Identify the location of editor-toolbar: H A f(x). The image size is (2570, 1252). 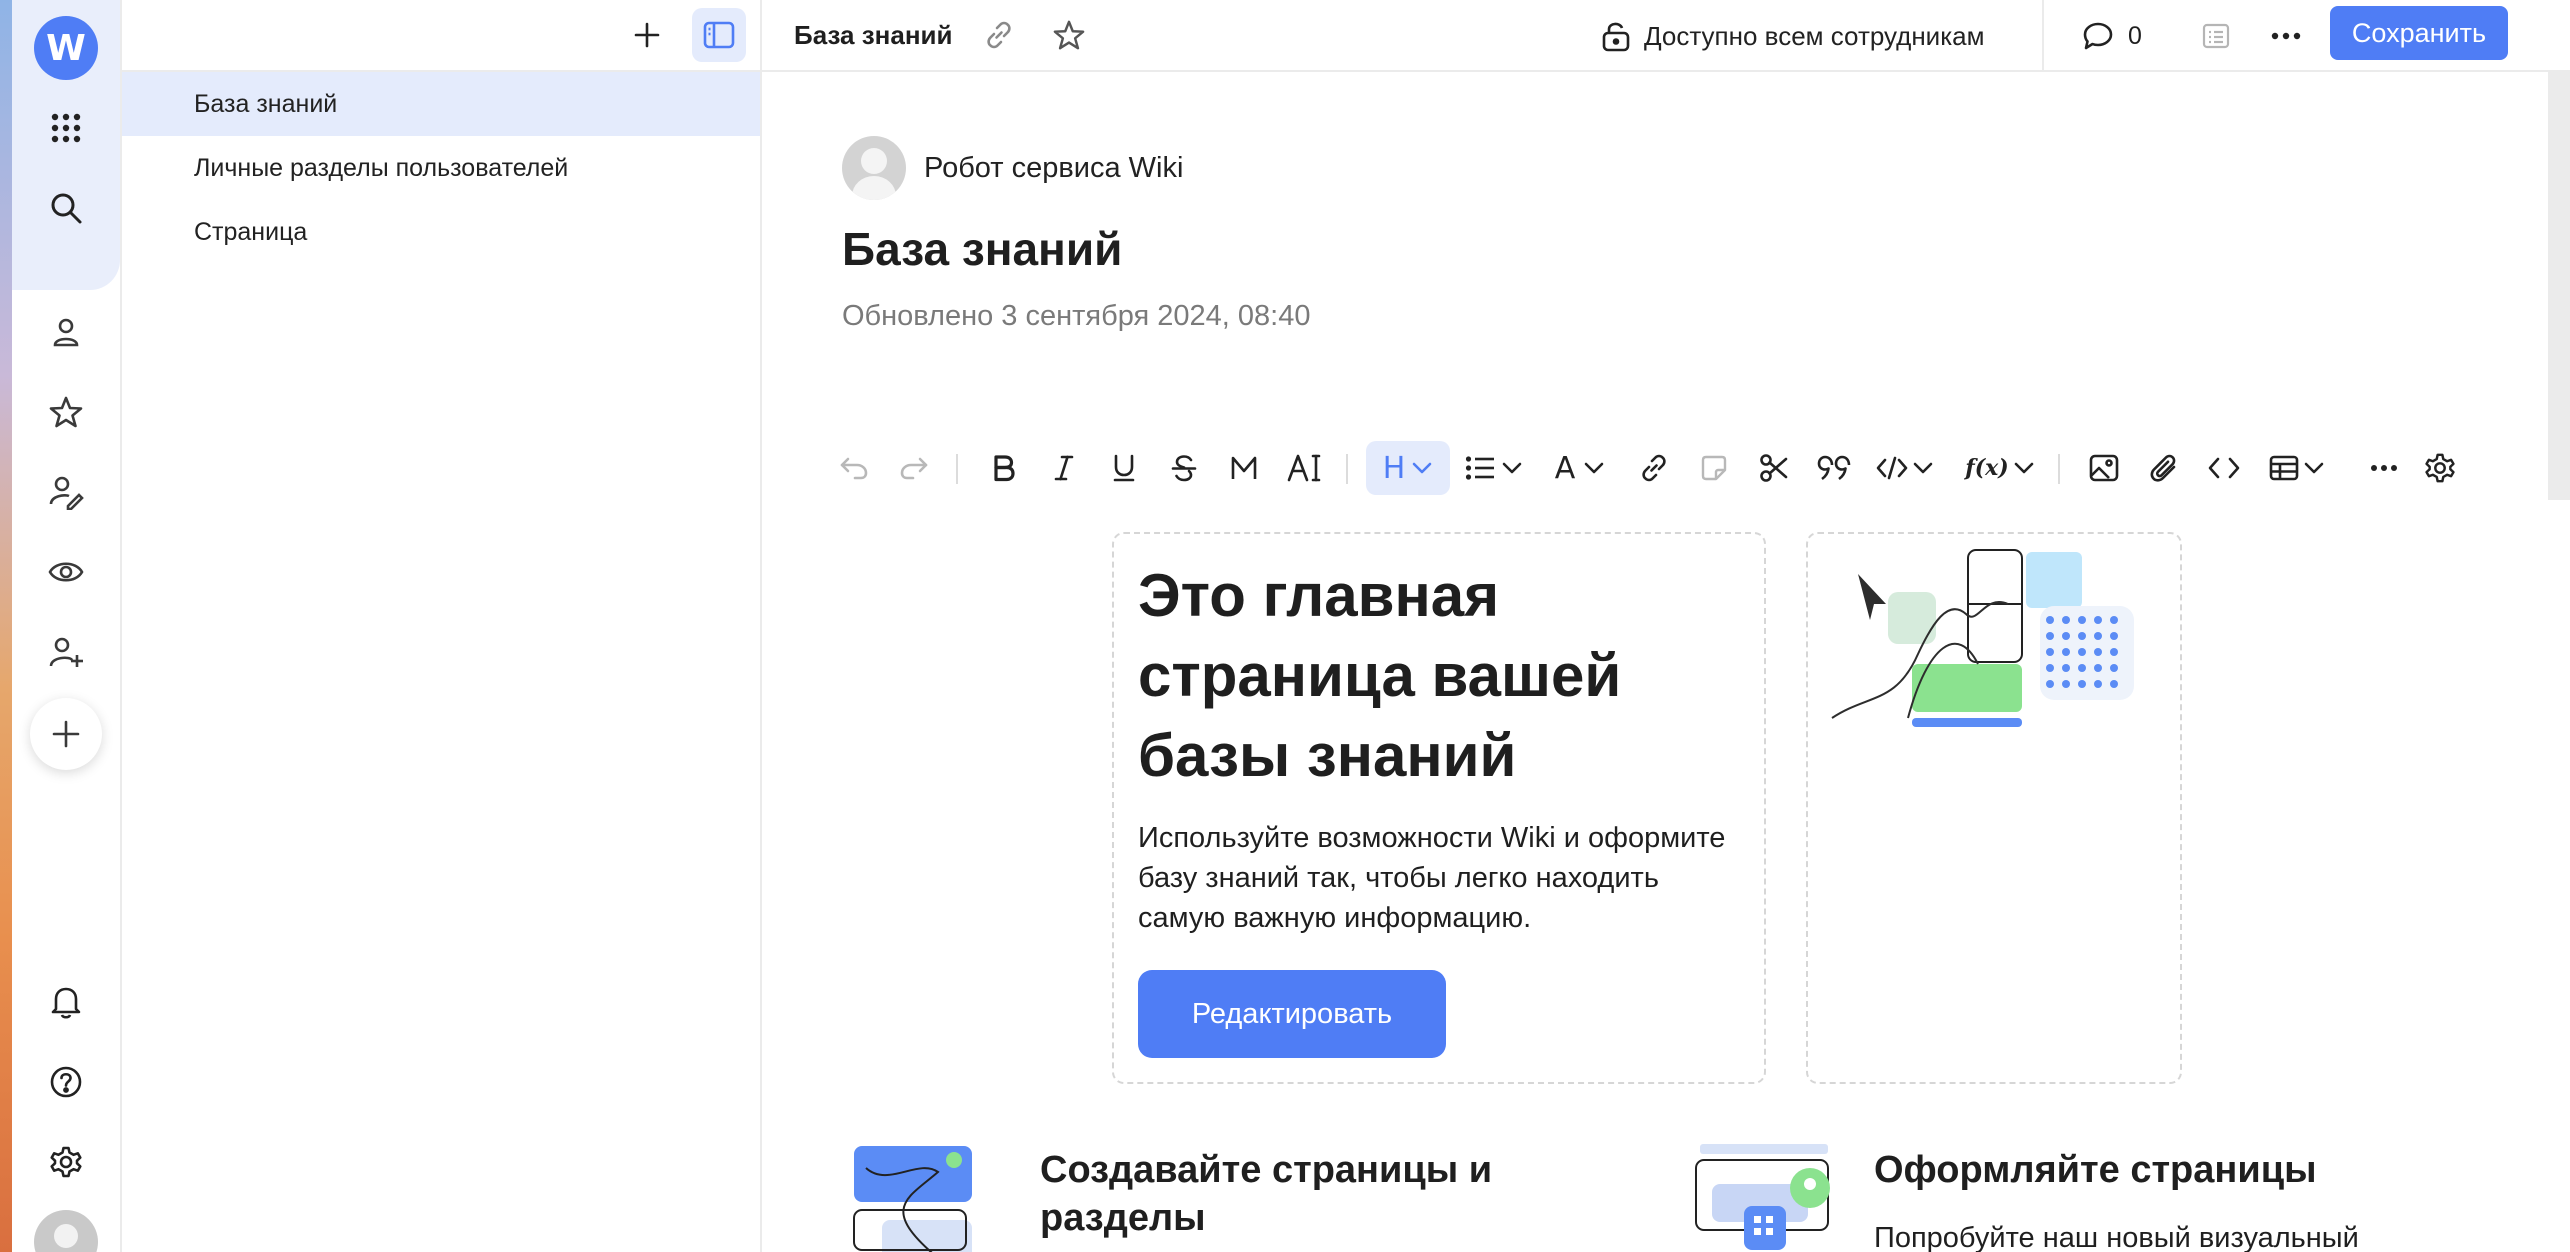
(1643, 468).